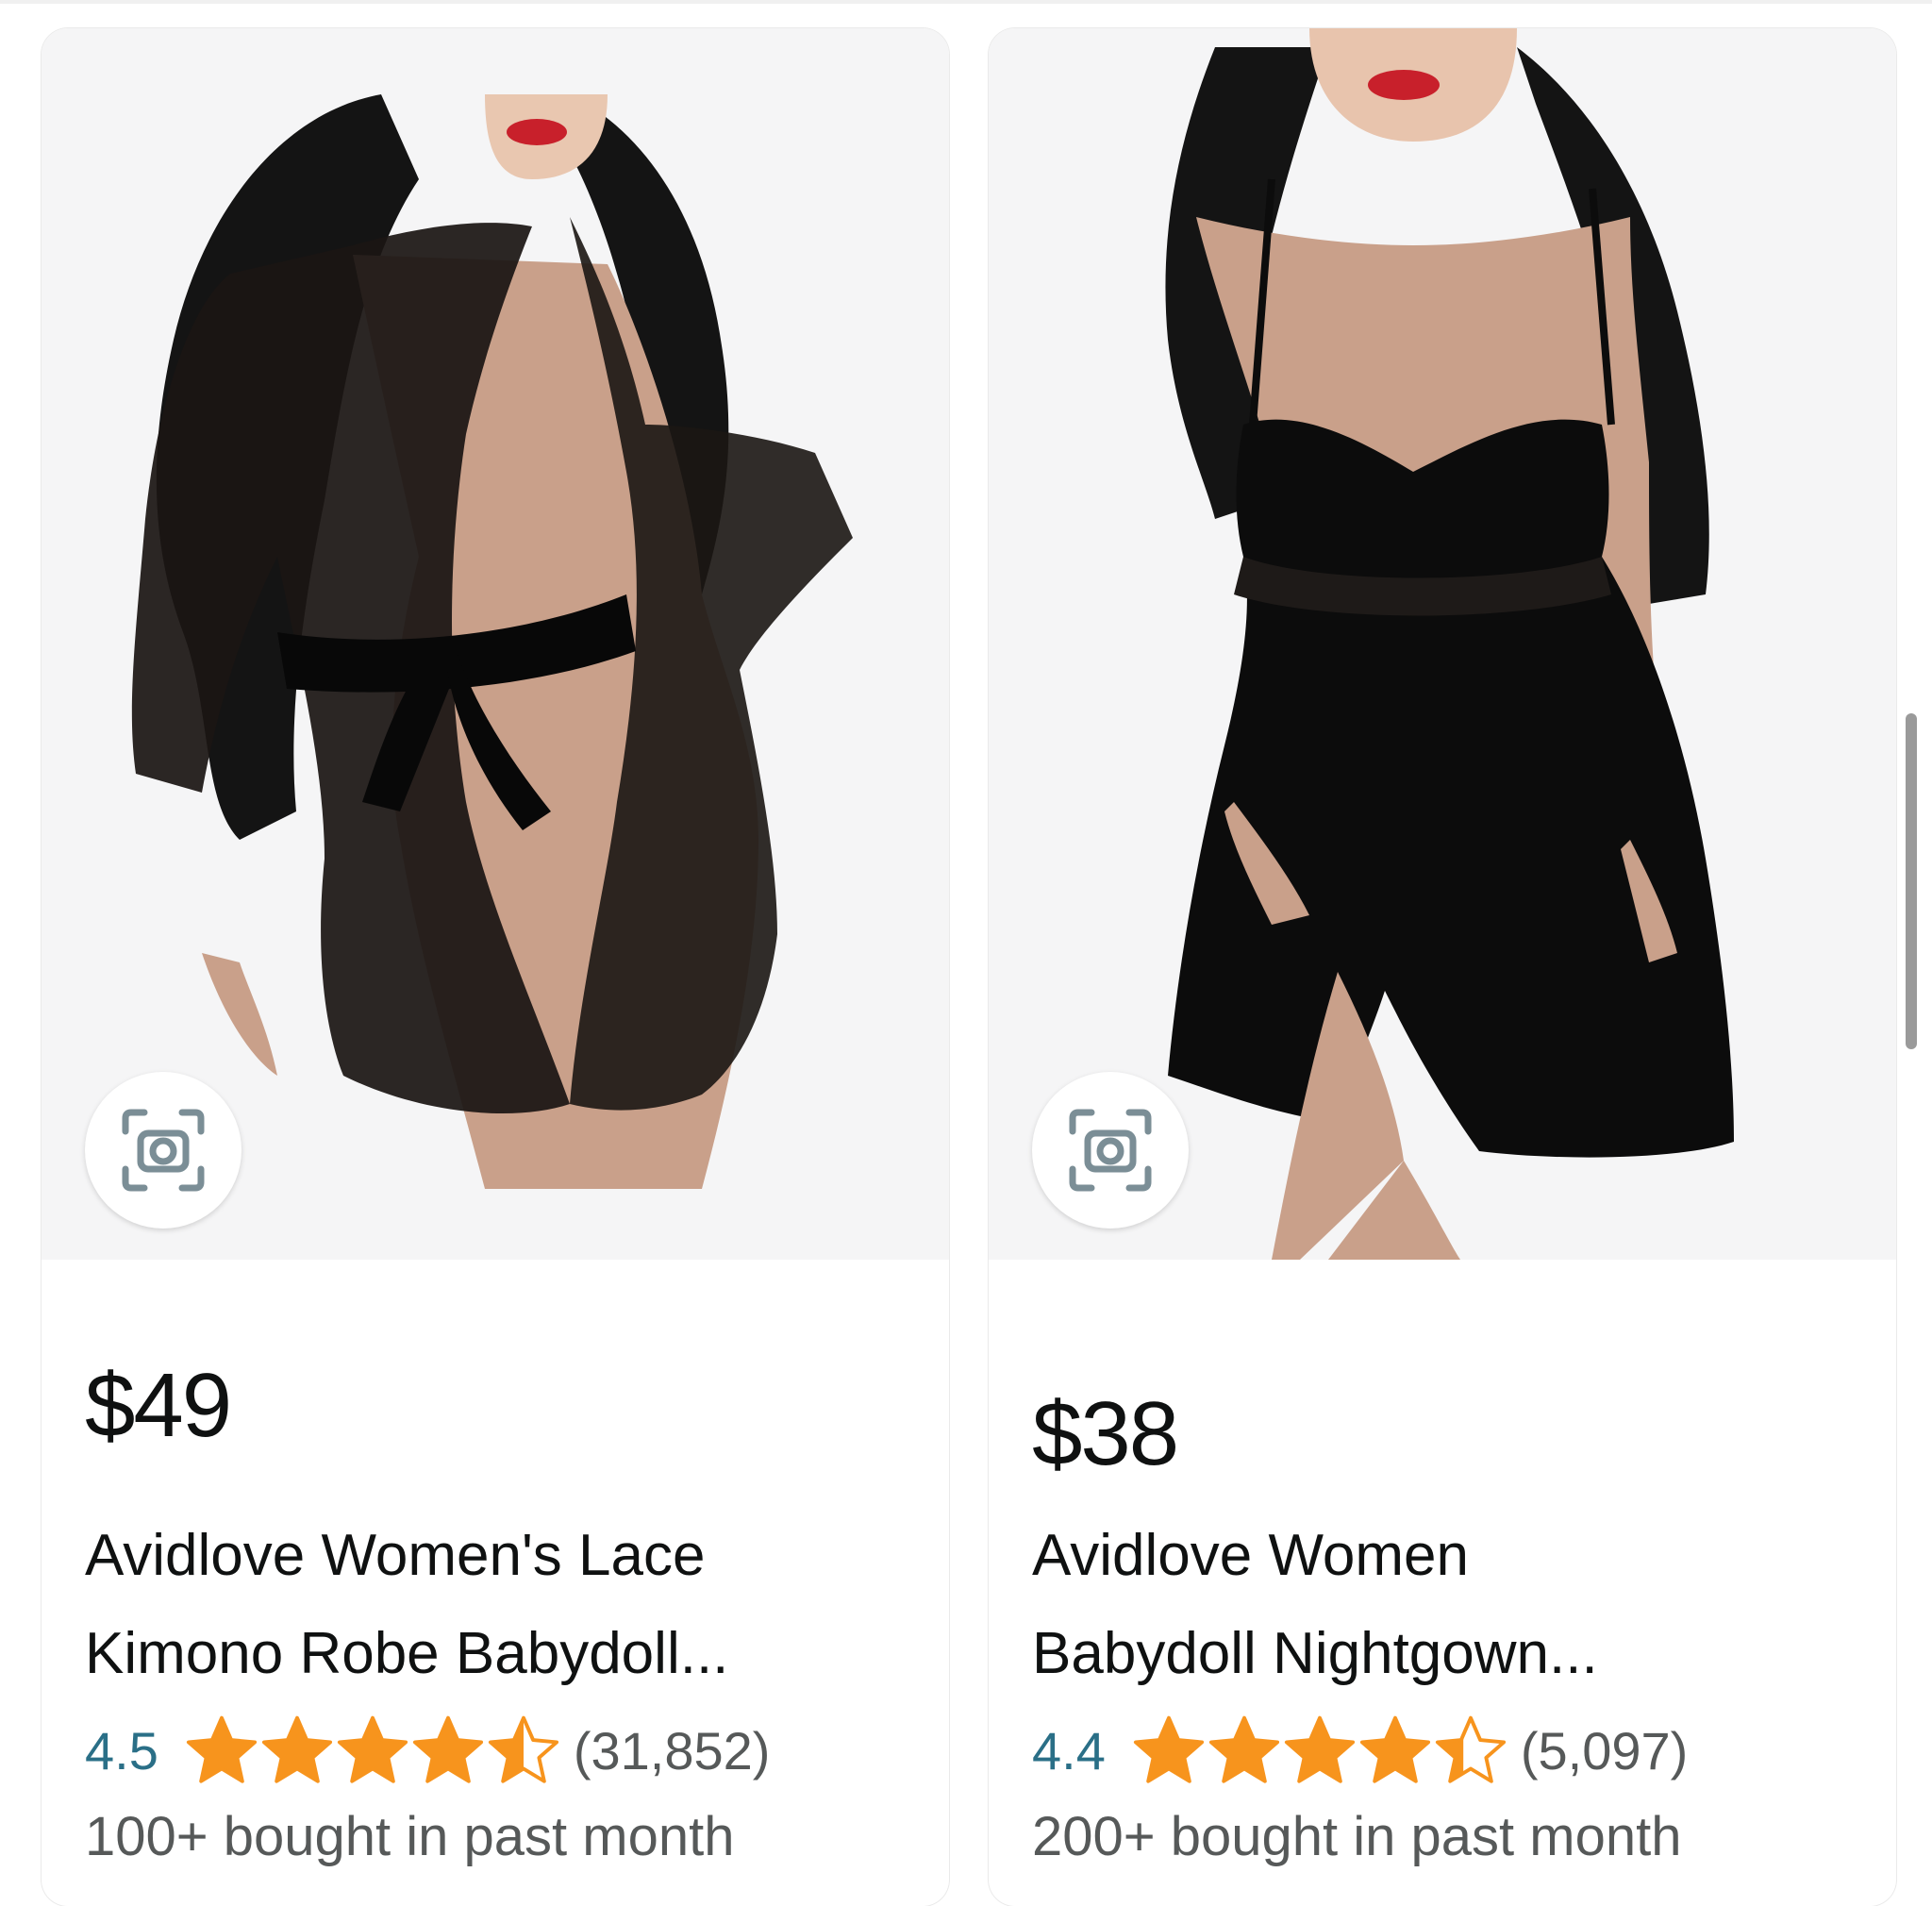  Describe the element at coordinates (1106, 1433) in the screenshot. I see `product-price: $38` at that location.